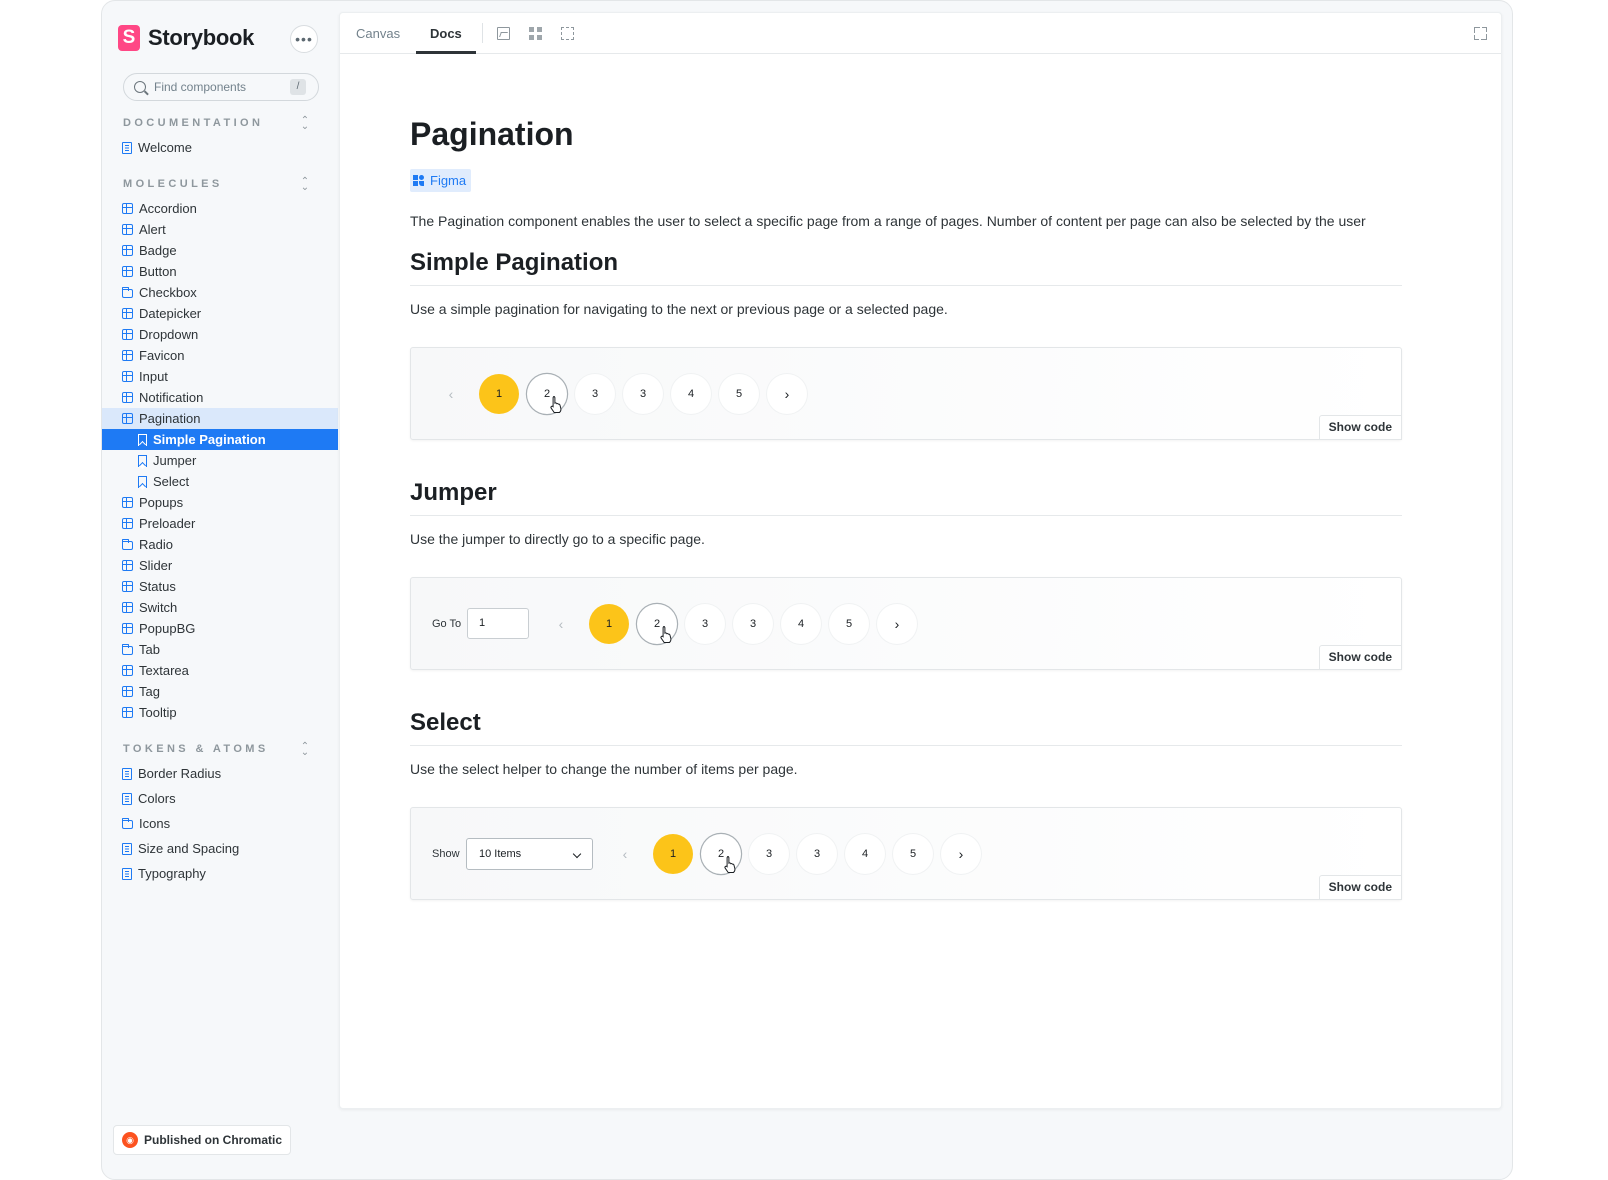 This screenshot has width=1608, height=1180. Describe the element at coordinates (220, 823) in the screenshot. I see `sidebar-item-icons: Icons` at that location.